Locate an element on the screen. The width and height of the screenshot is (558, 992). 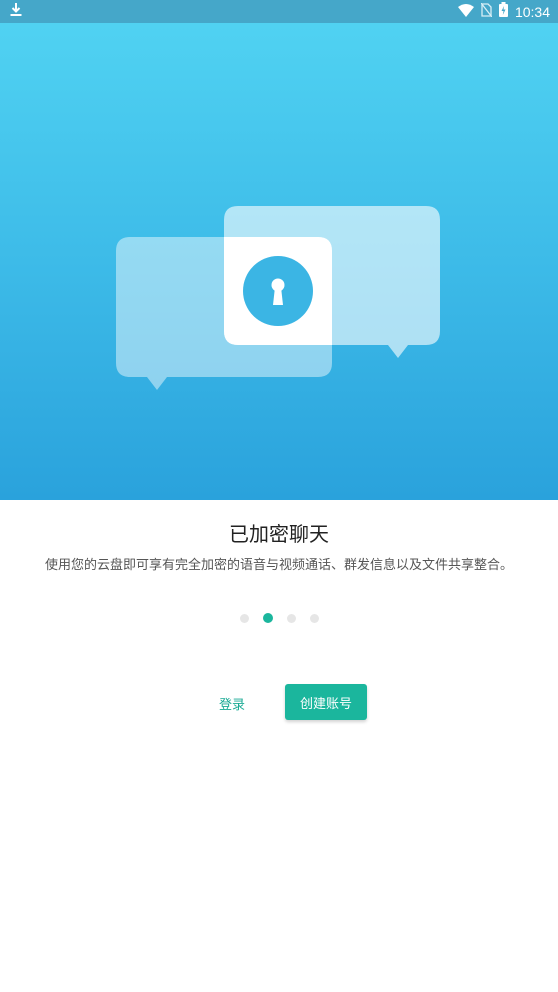
status-bar-right: 10:34 is located at coordinates (503, 11).